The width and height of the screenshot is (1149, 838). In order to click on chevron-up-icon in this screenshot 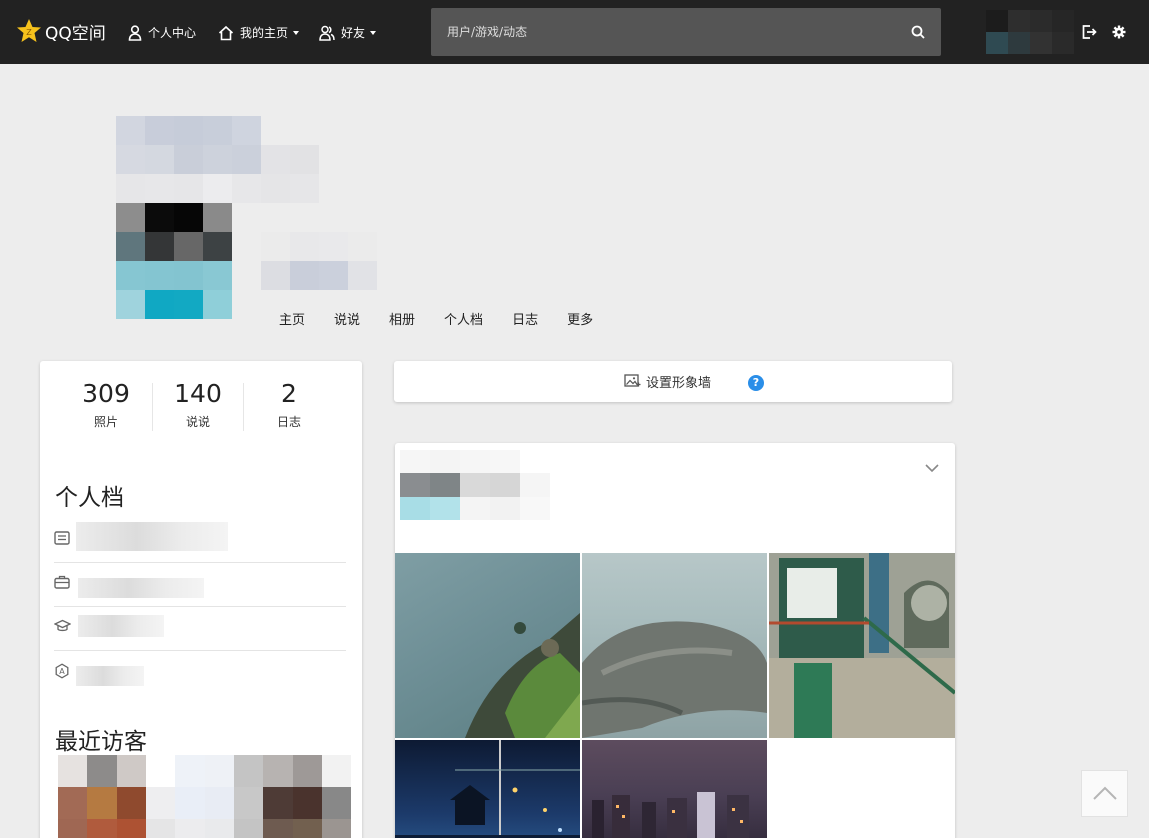, I will do `click(1105, 793)`.